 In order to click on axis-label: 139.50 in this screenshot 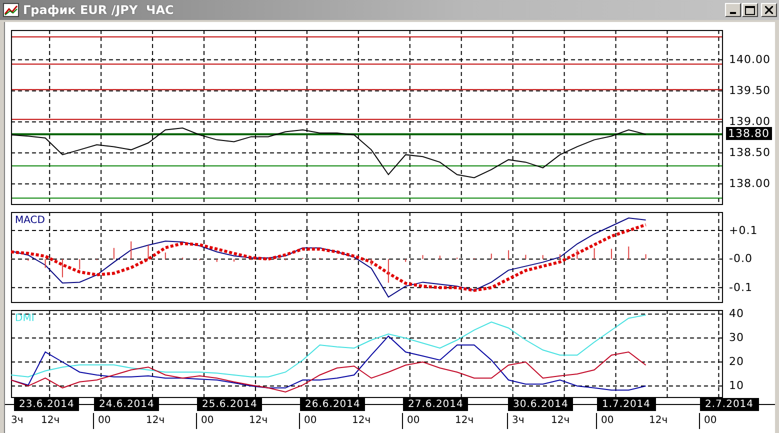, I will do `click(749, 90)`.